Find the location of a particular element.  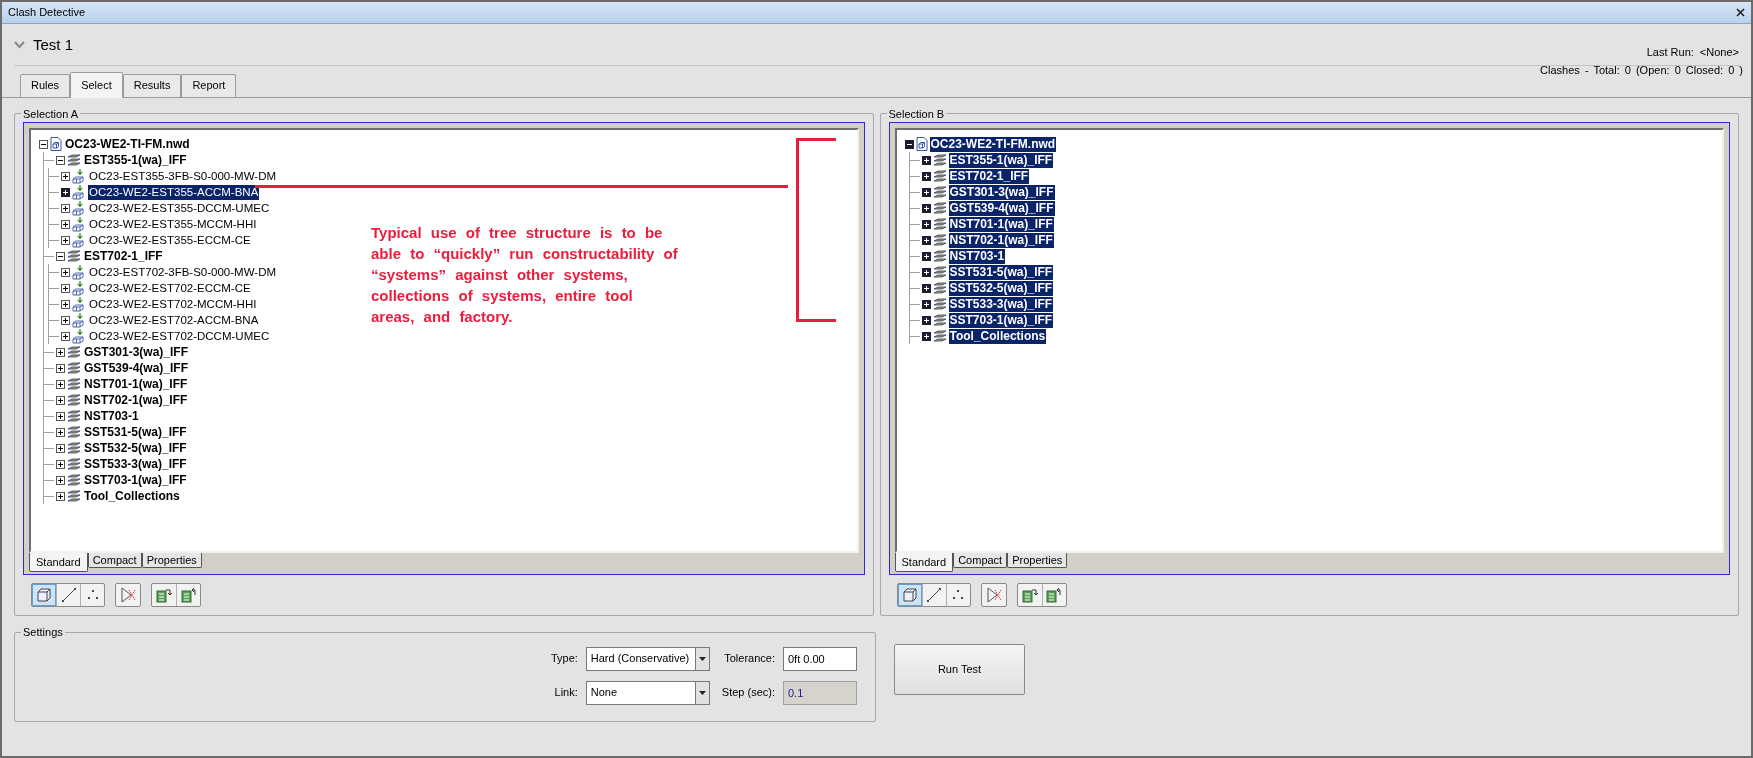

tab: Select is located at coordinates (96, 84).